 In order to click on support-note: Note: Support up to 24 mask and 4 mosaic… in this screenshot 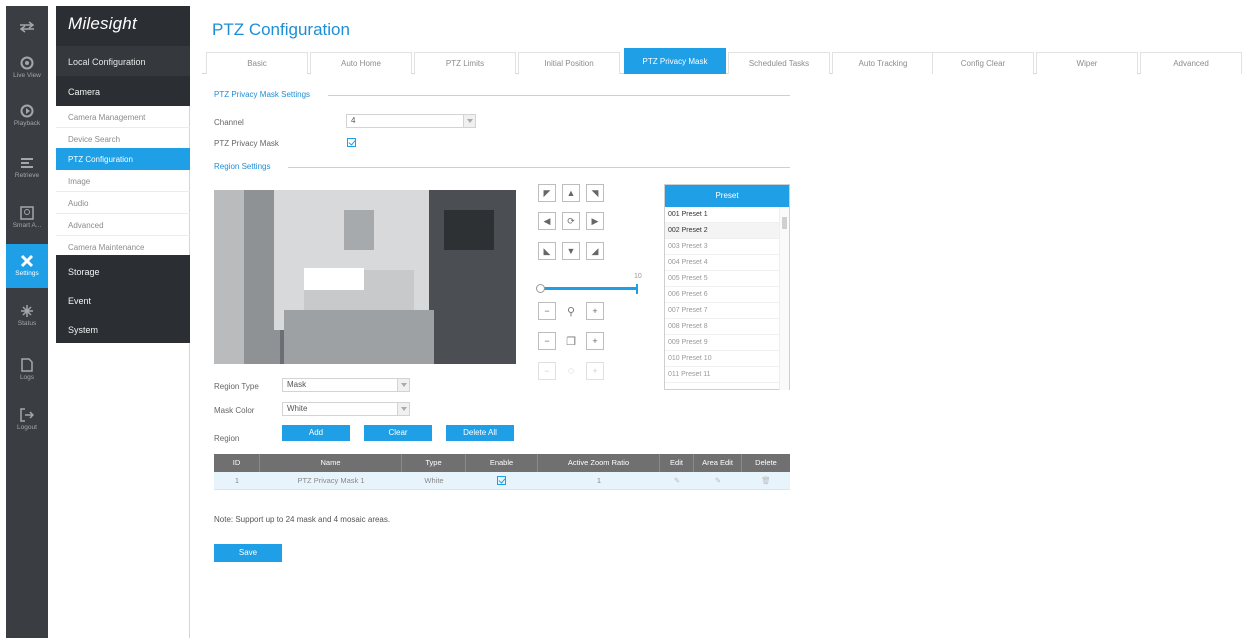, I will do `click(302, 519)`.